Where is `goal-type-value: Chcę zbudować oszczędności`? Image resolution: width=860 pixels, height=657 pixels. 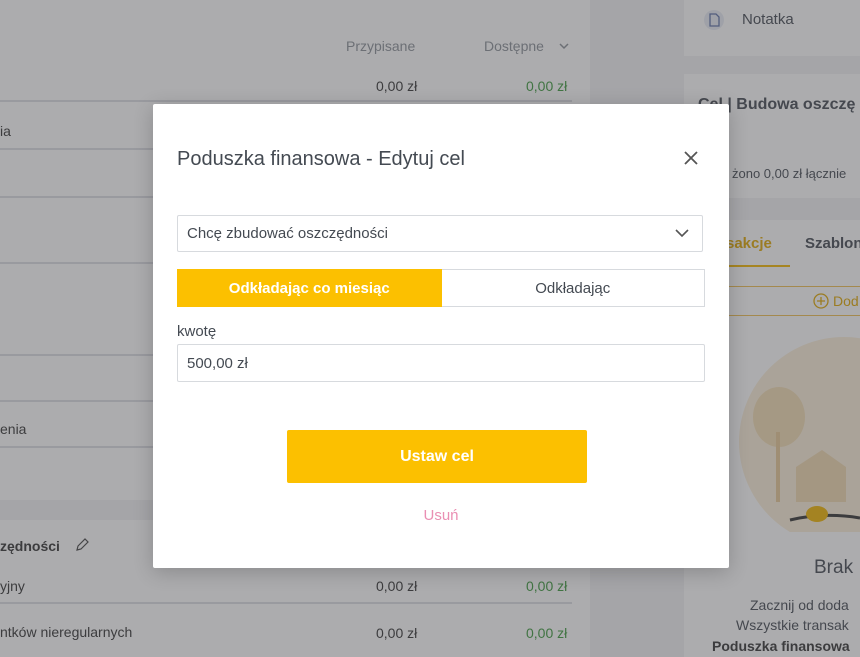
goal-type-value: Chcę zbudować oszczędności is located at coordinates (287, 233).